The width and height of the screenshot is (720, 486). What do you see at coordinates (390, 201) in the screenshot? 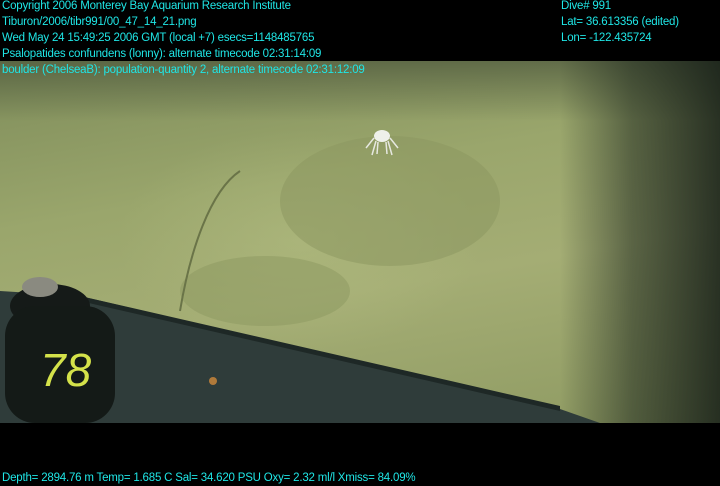
I see `boulder-mound` at bounding box center [390, 201].